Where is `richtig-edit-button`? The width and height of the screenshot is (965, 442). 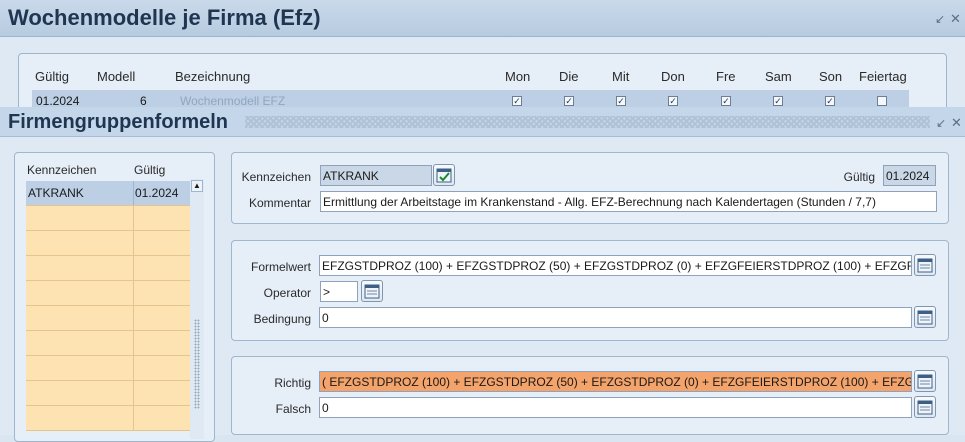
richtig-edit-button is located at coordinates (925, 381).